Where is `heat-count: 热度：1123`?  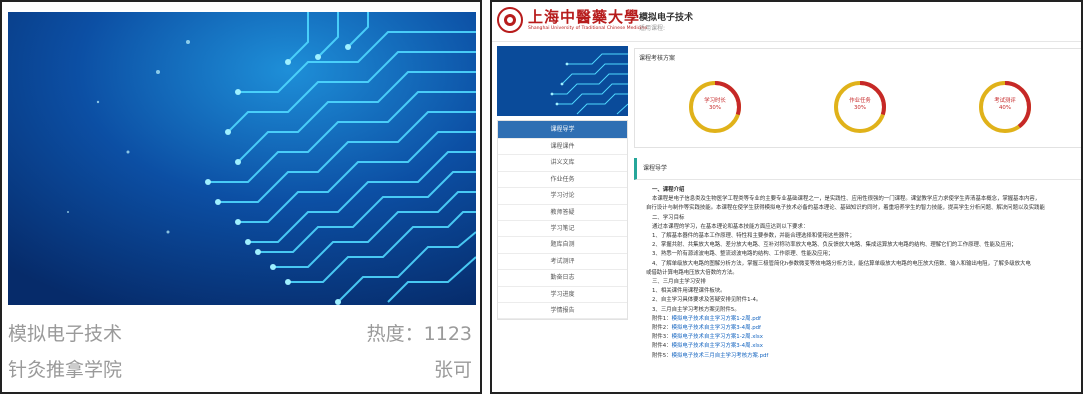
heat-count: 热度：1123 is located at coordinates (419, 334).